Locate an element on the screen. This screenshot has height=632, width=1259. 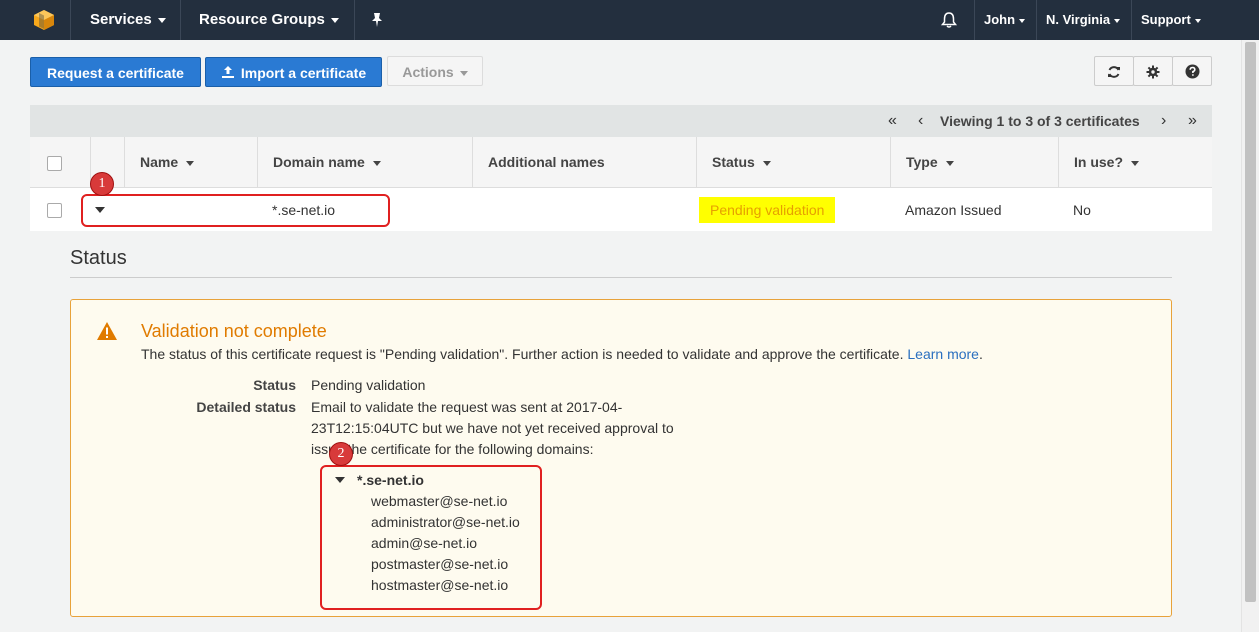
settings-button is located at coordinates (1153, 71).